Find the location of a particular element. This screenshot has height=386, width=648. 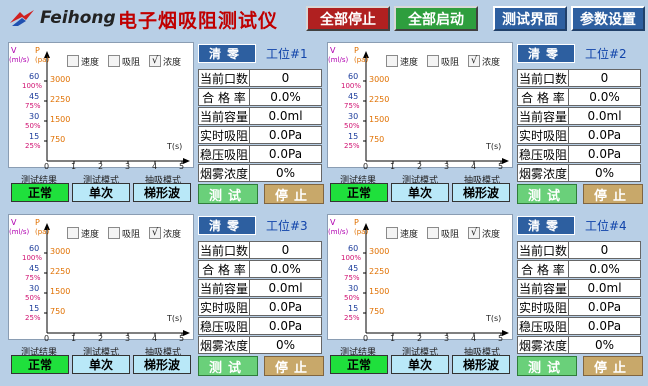

stop-all-button: 全部停止 is located at coordinates (348, 18).